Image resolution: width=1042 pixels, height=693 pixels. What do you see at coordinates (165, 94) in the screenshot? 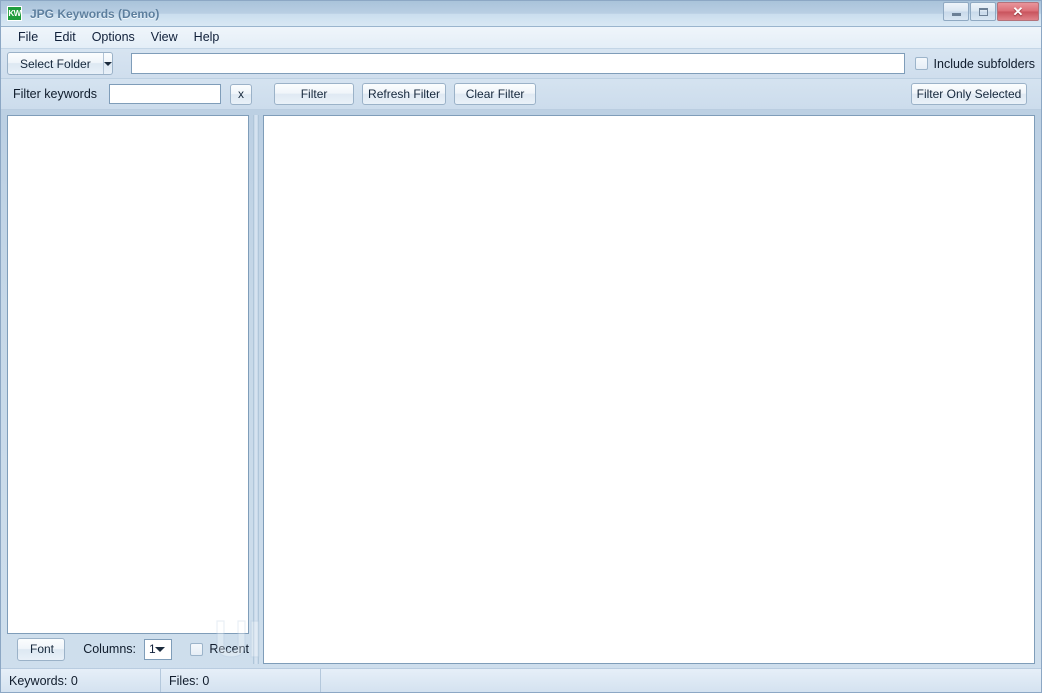
I see `filter-keywords-input` at bounding box center [165, 94].